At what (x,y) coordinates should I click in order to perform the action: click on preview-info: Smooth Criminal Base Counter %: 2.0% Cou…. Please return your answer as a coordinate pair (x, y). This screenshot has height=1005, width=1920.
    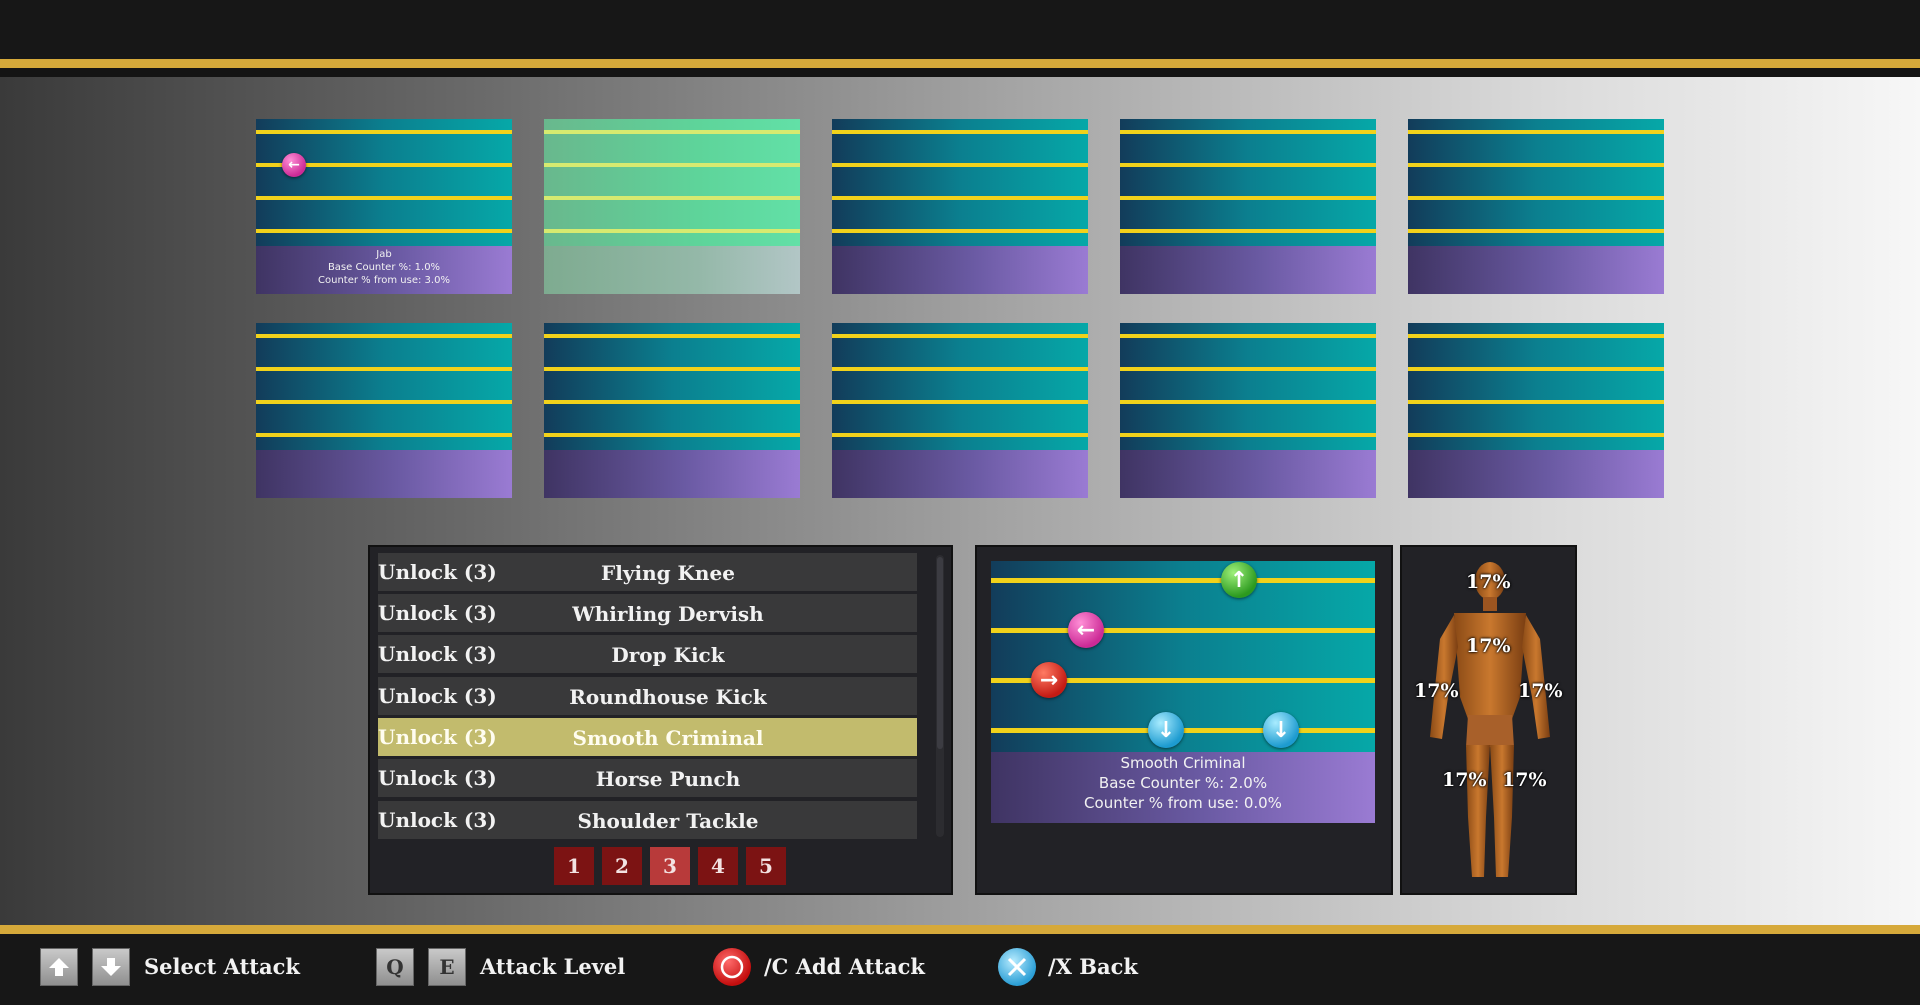
    Looking at the image, I should click on (1183, 787).